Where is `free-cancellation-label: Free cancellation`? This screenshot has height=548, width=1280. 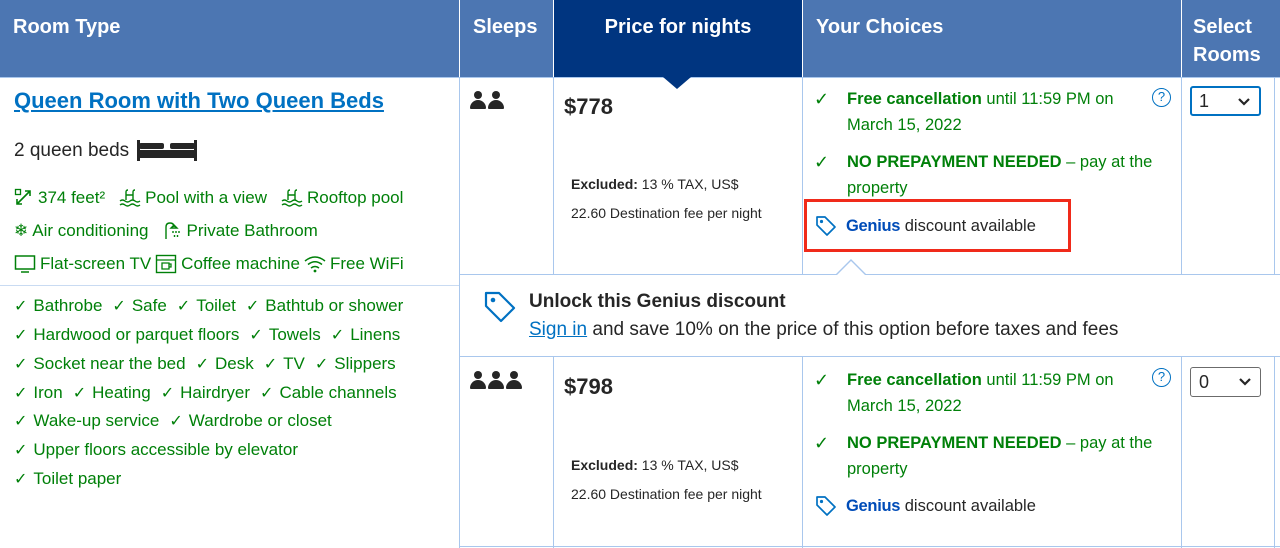
free-cancellation-label: Free cancellation is located at coordinates (914, 99).